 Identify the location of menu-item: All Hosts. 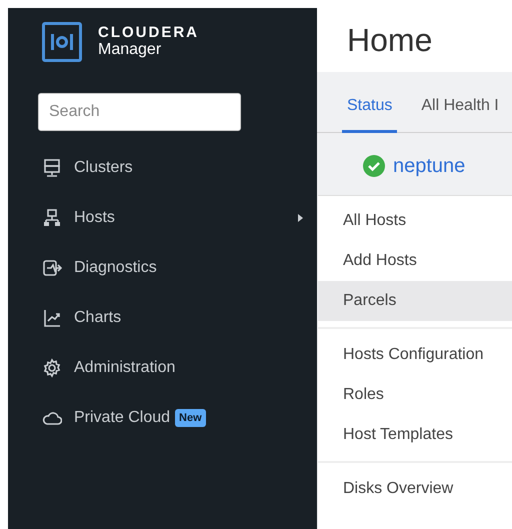
(415, 221).